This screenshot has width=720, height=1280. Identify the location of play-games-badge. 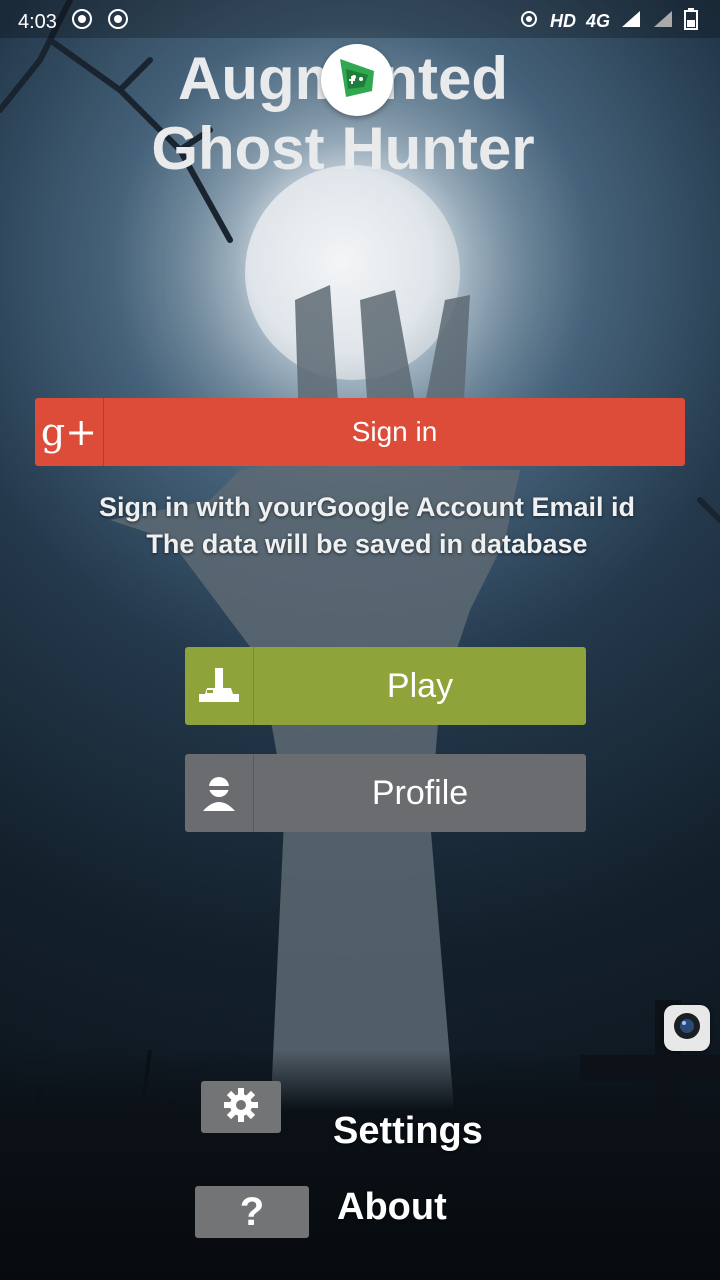
(357, 80).